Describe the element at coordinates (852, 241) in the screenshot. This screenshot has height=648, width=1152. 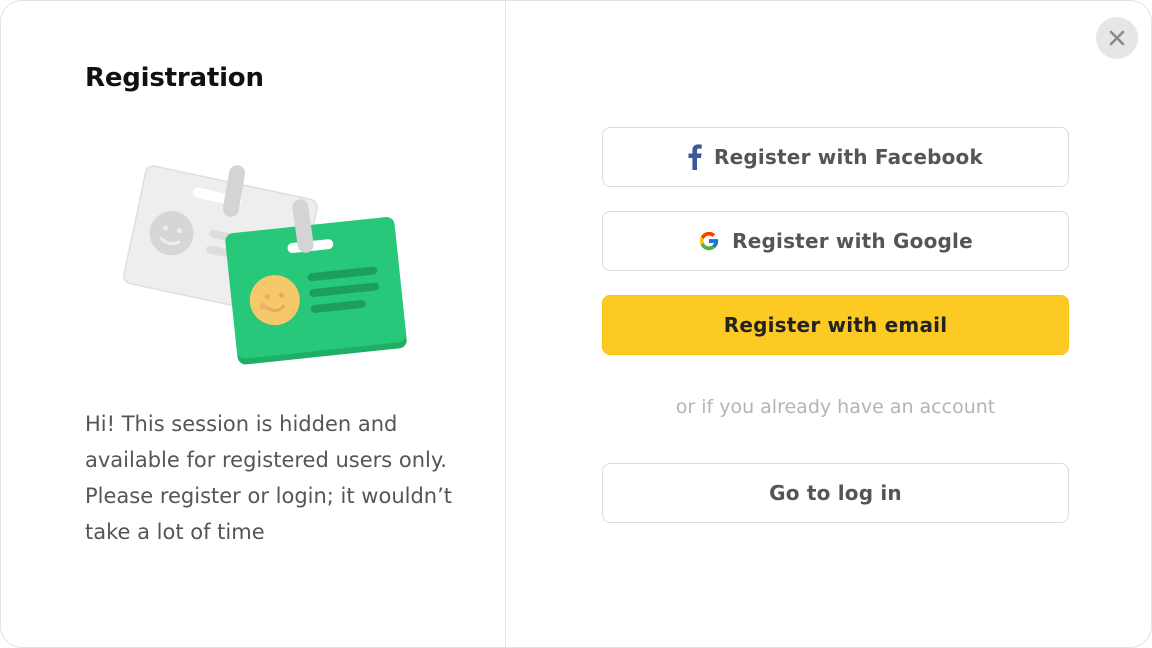
I see `google-button-label: Register with Google` at that location.